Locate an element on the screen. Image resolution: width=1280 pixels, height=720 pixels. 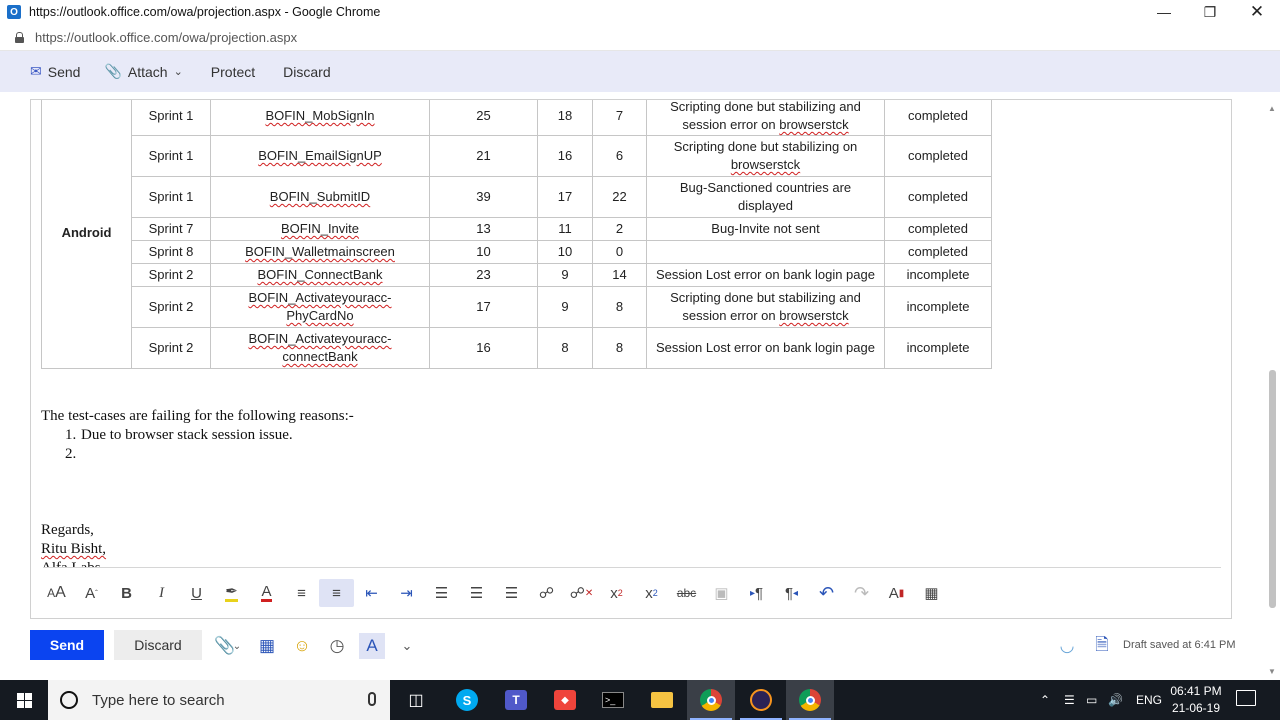
fail-cell-text: 14 is located at coordinates (619, 274).